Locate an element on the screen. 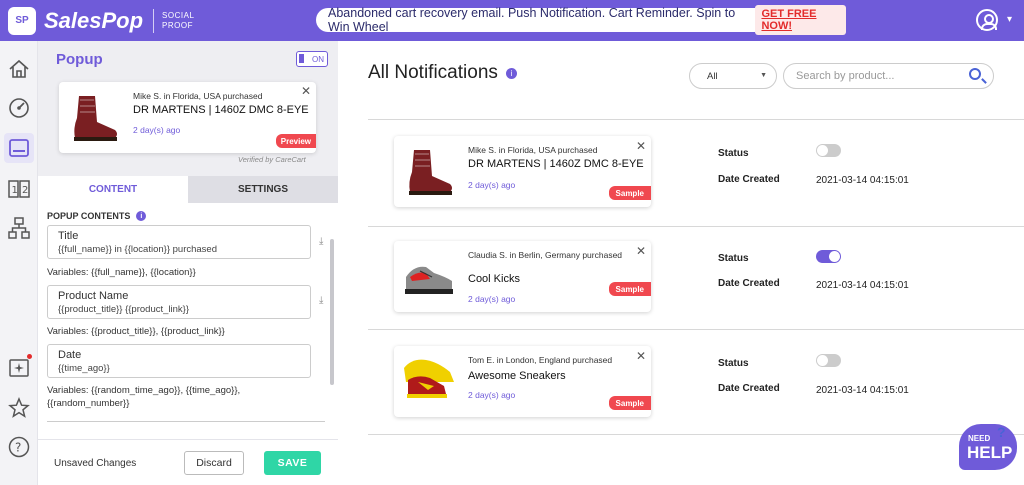 This screenshot has width=1024, height=485. home-icon is located at coordinates (19, 69).